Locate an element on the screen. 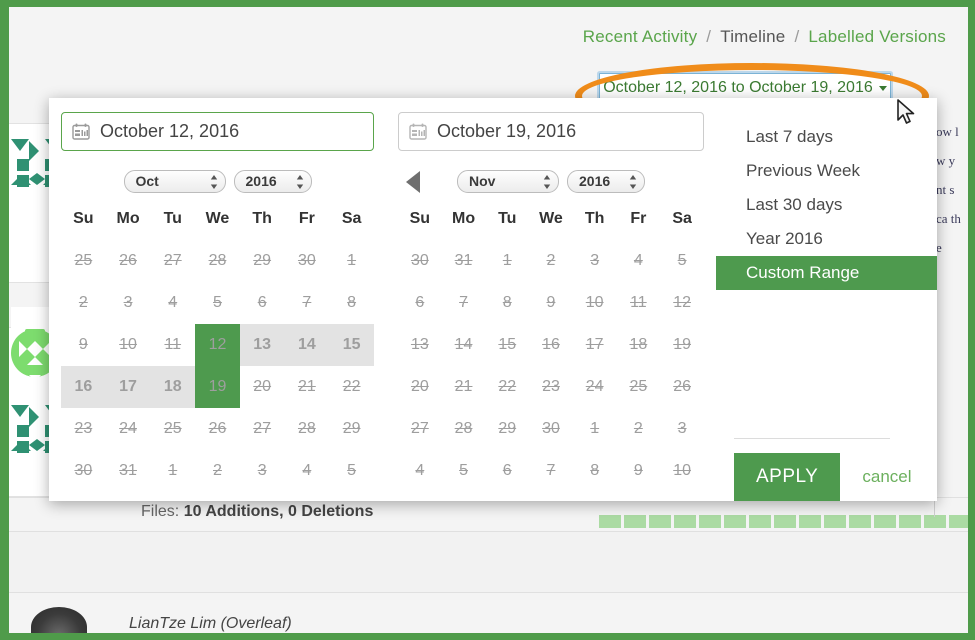  cancel-link: cancel is located at coordinates (886, 477).